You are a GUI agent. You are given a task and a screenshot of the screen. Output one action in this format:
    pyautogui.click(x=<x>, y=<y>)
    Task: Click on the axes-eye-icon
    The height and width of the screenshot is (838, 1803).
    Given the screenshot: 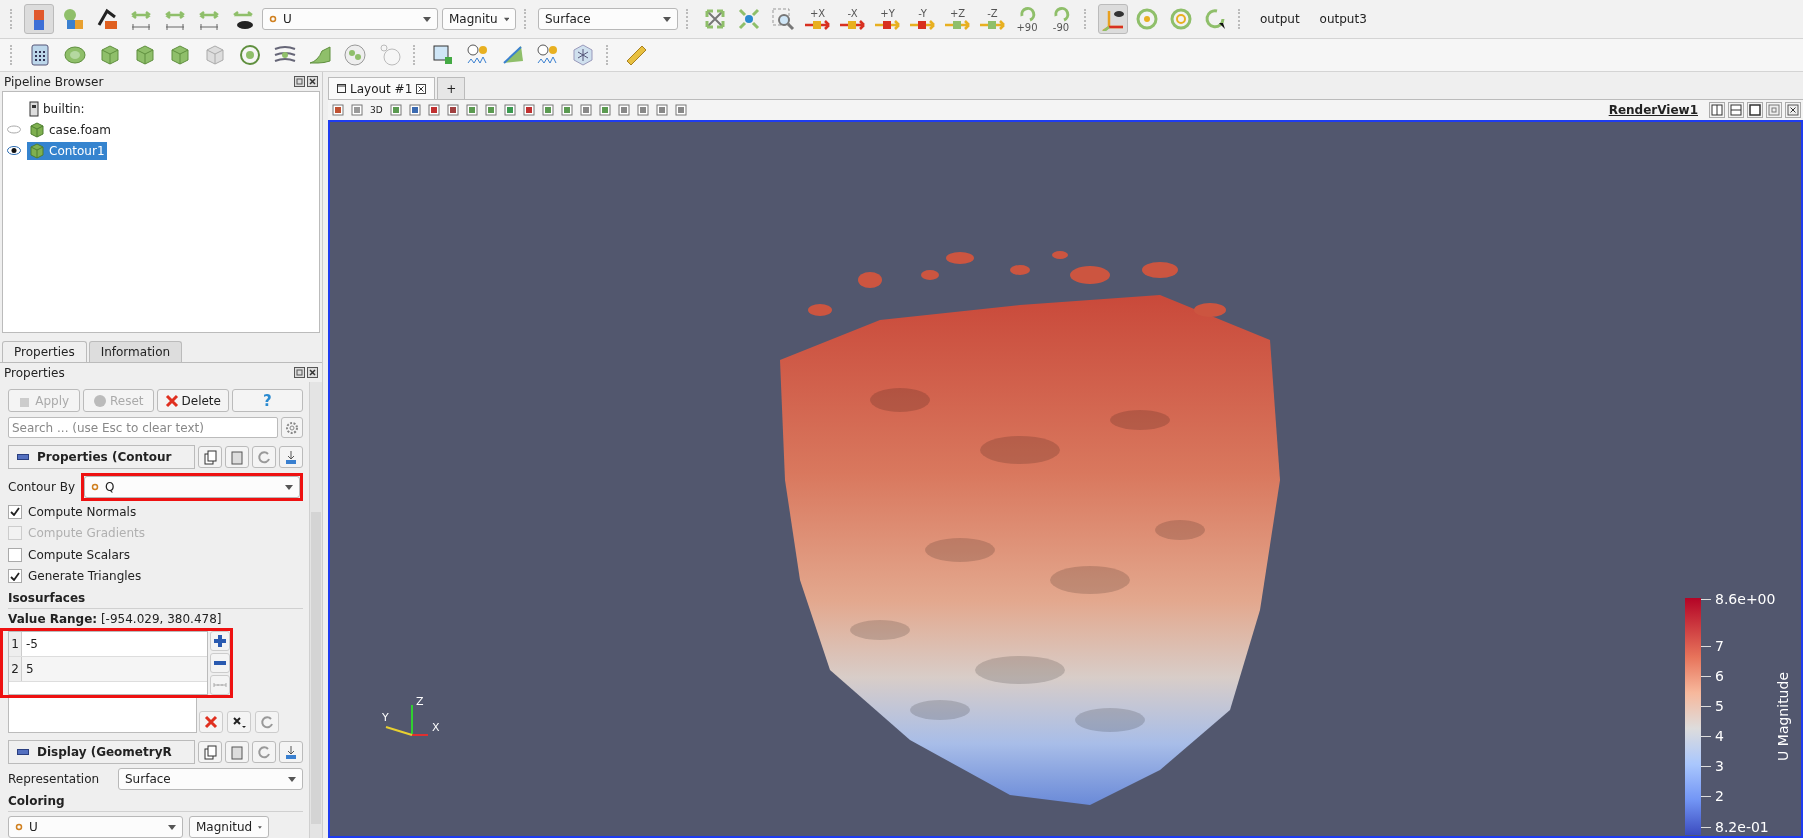 What is the action you would take?
    pyautogui.click(x=1113, y=19)
    